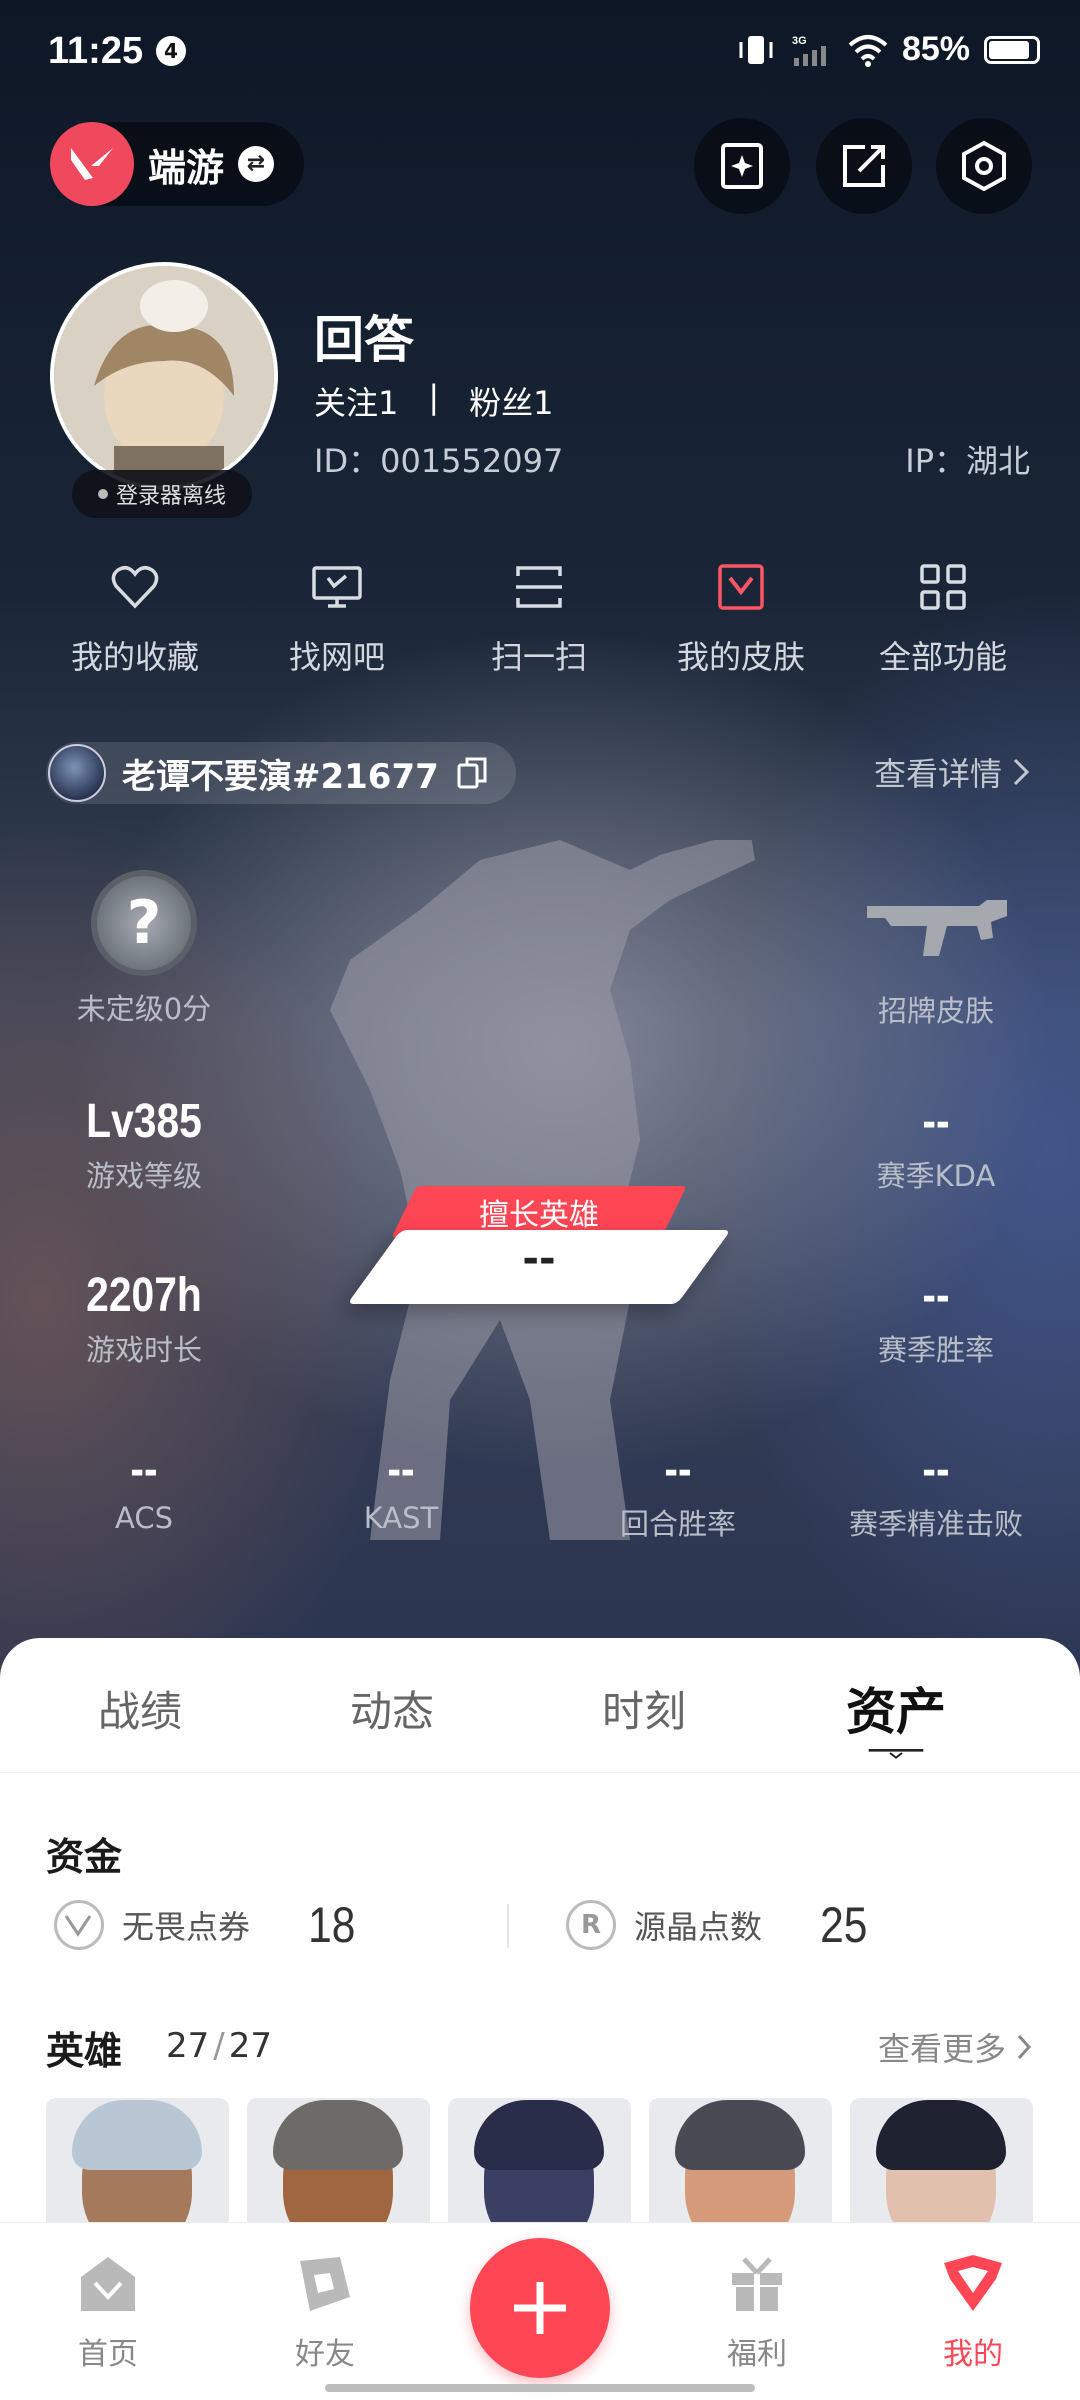 The image size is (1080, 2400). I want to click on fund-divider, so click(508, 1926).